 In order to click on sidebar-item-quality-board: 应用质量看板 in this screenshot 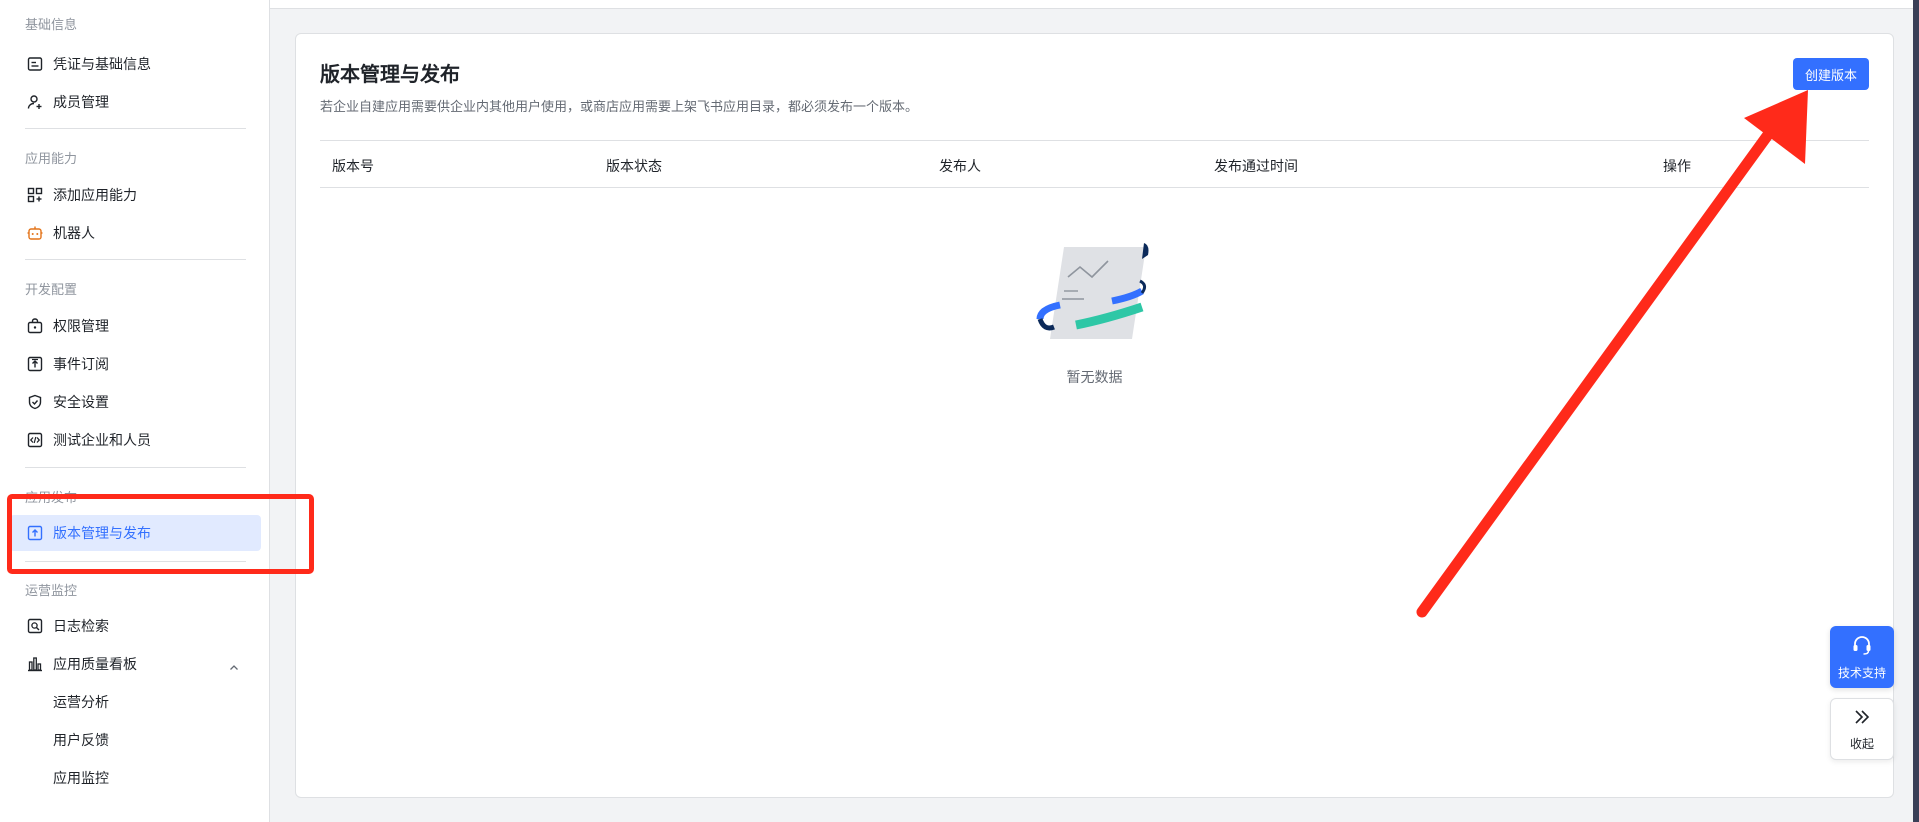, I will do `click(135, 664)`.